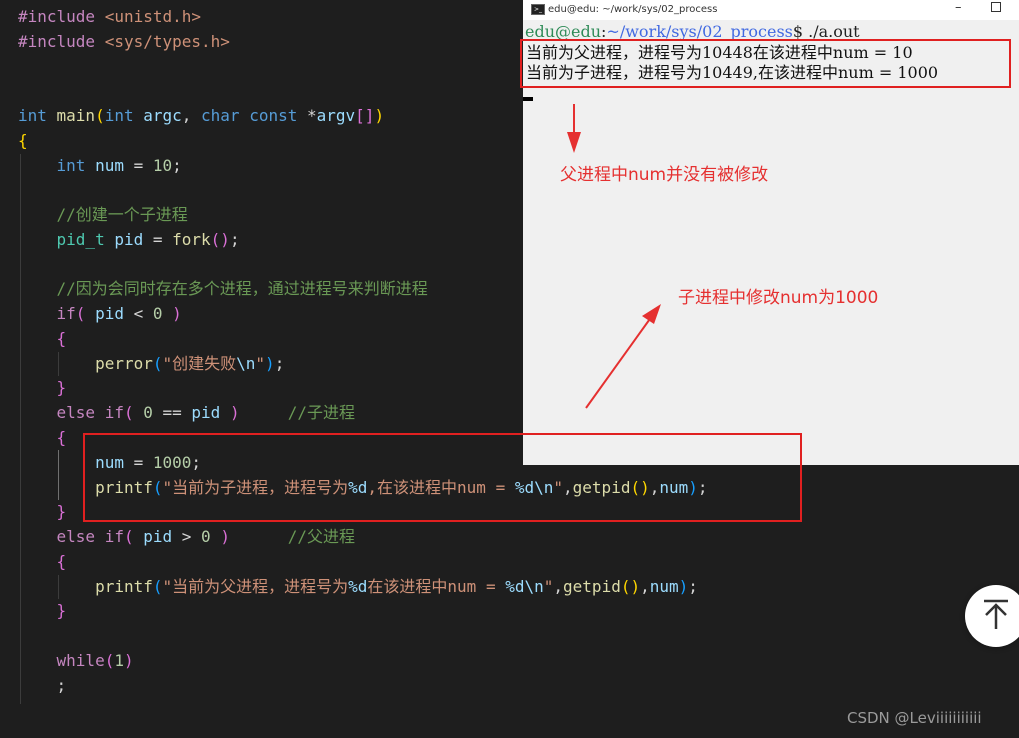 The width and height of the screenshot is (1019, 738). What do you see at coordinates (80, 412) in the screenshot?
I see `code-token: else` at bounding box center [80, 412].